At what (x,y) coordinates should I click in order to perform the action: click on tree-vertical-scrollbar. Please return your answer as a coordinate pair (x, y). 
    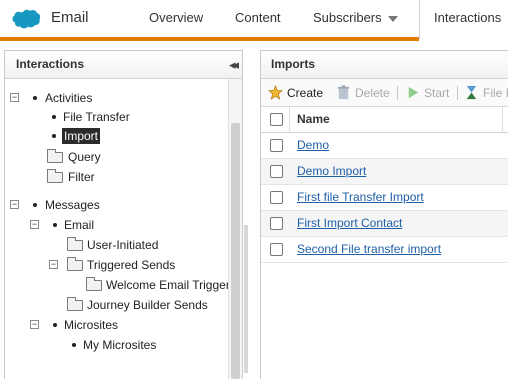
    Looking at the image, I should click on (235, 229).